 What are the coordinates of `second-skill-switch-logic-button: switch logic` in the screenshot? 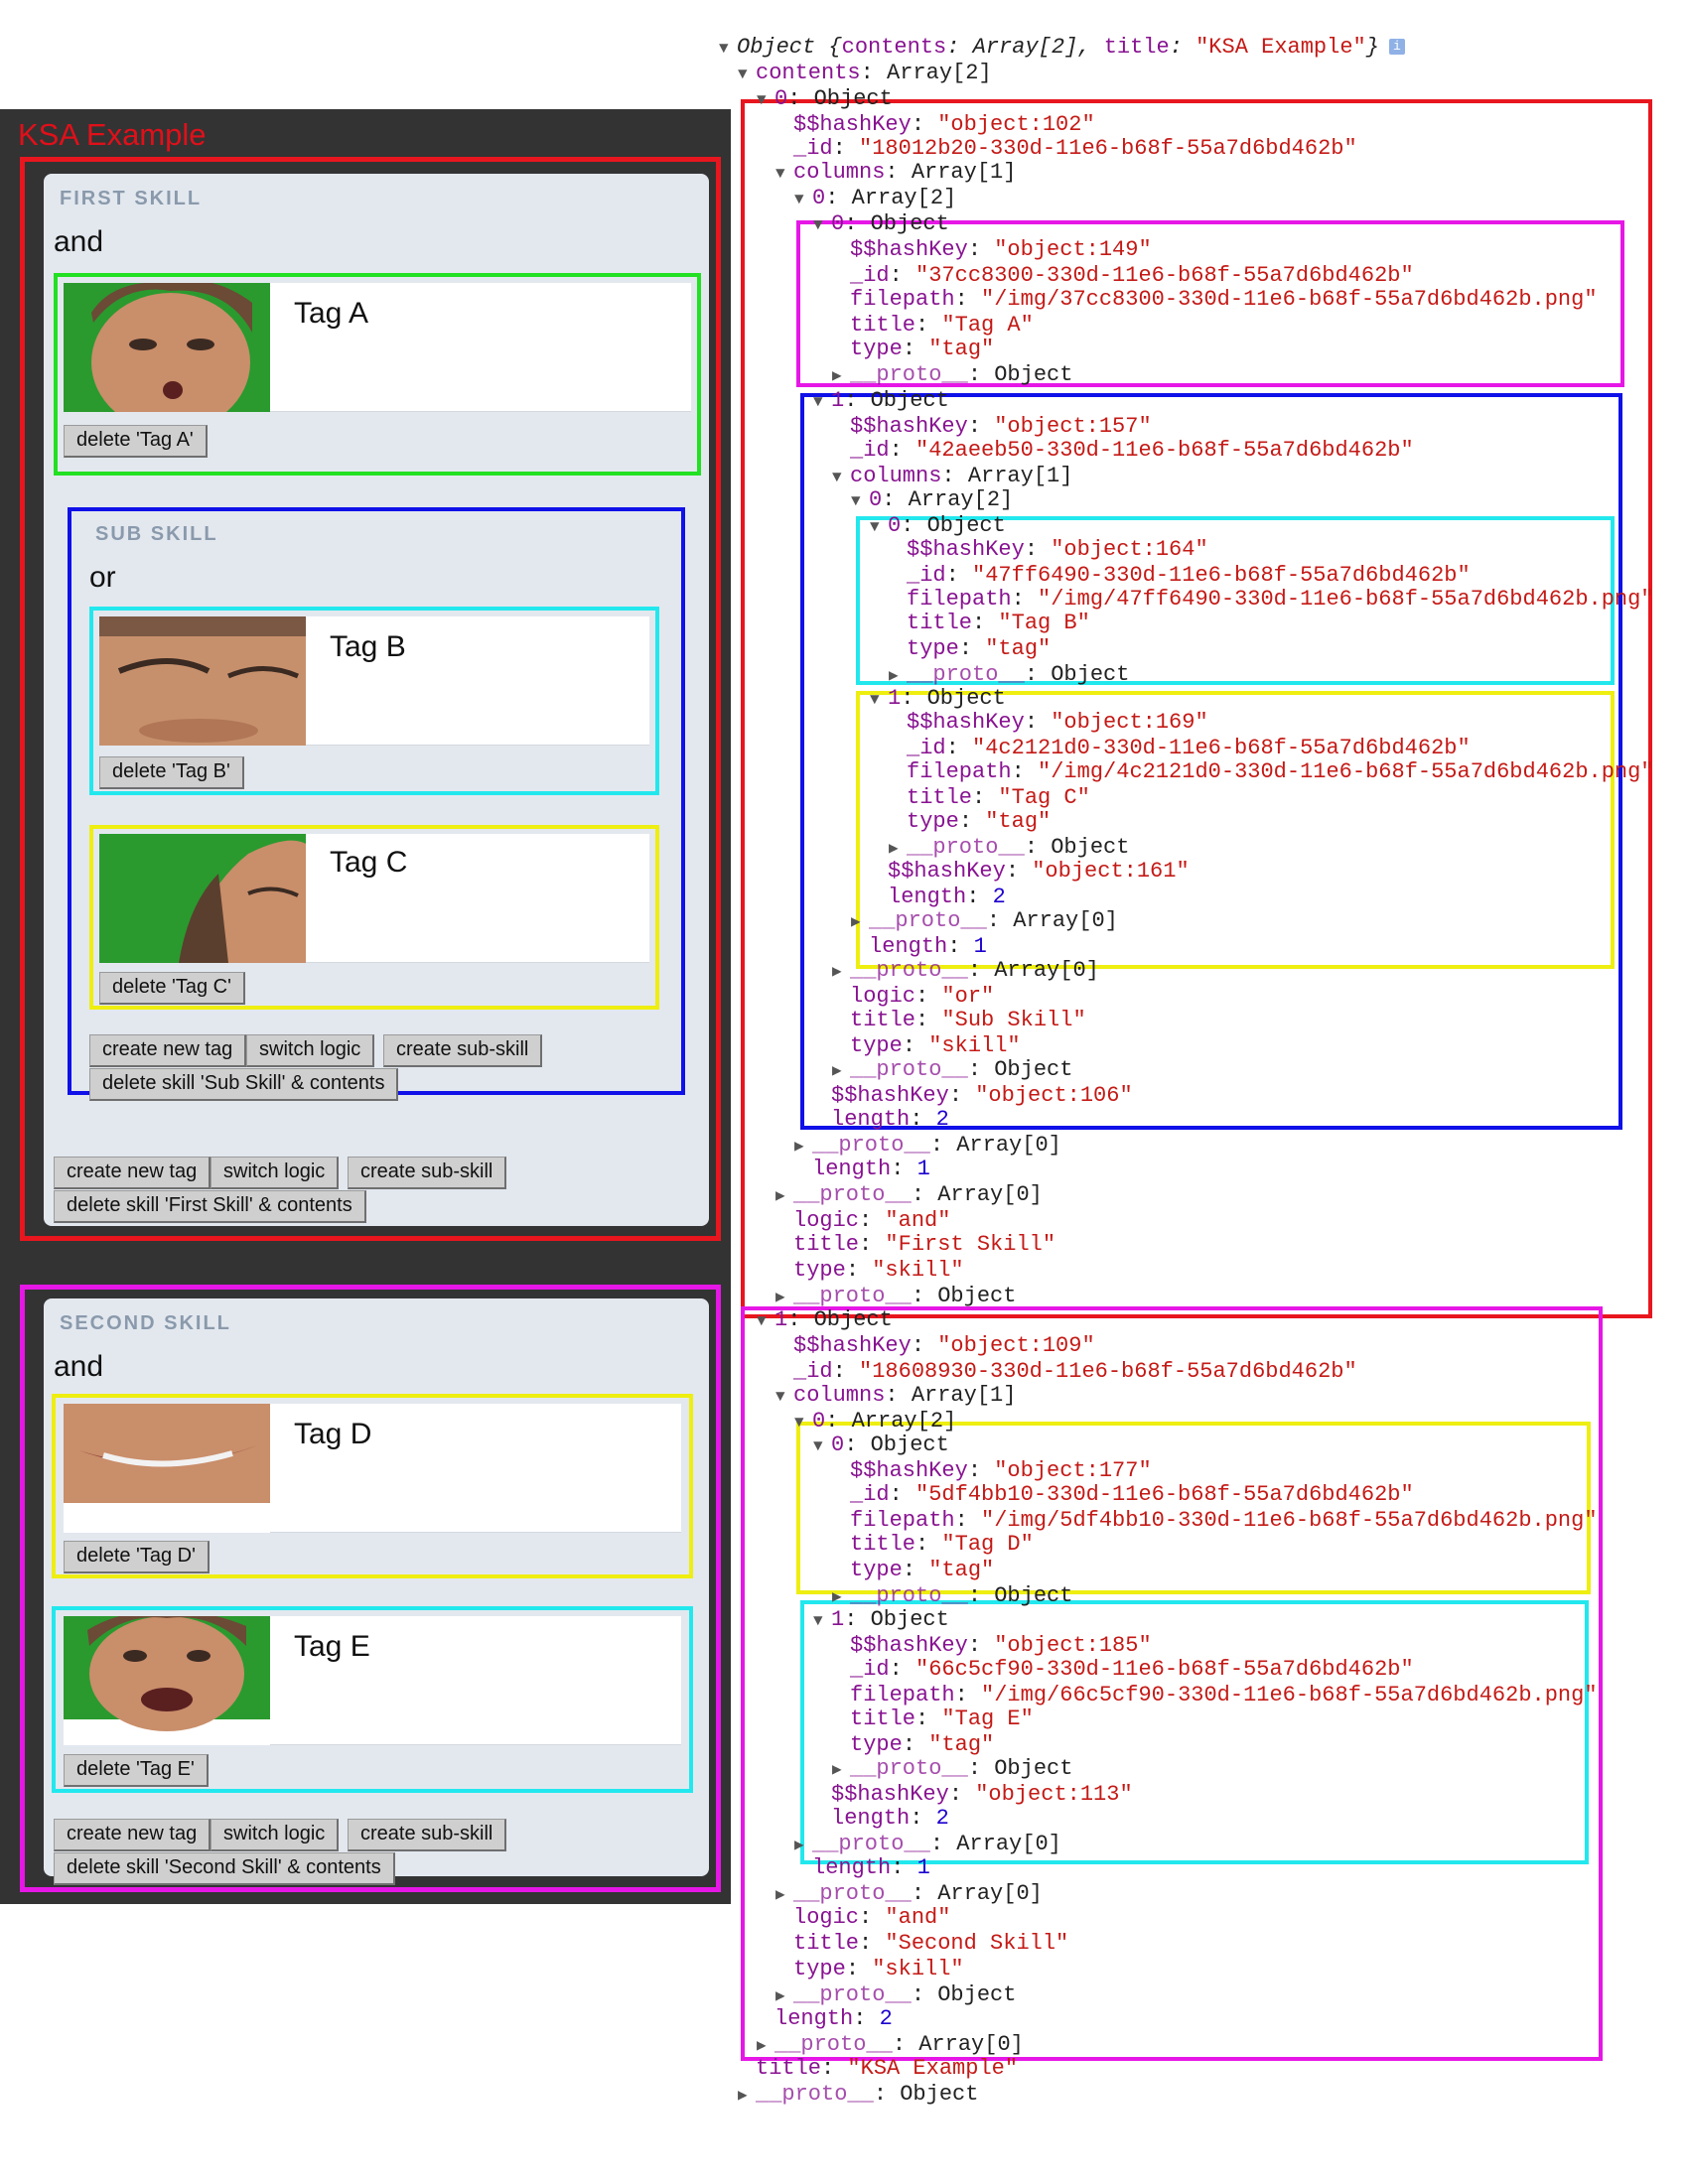 It's located at (275, 1835).